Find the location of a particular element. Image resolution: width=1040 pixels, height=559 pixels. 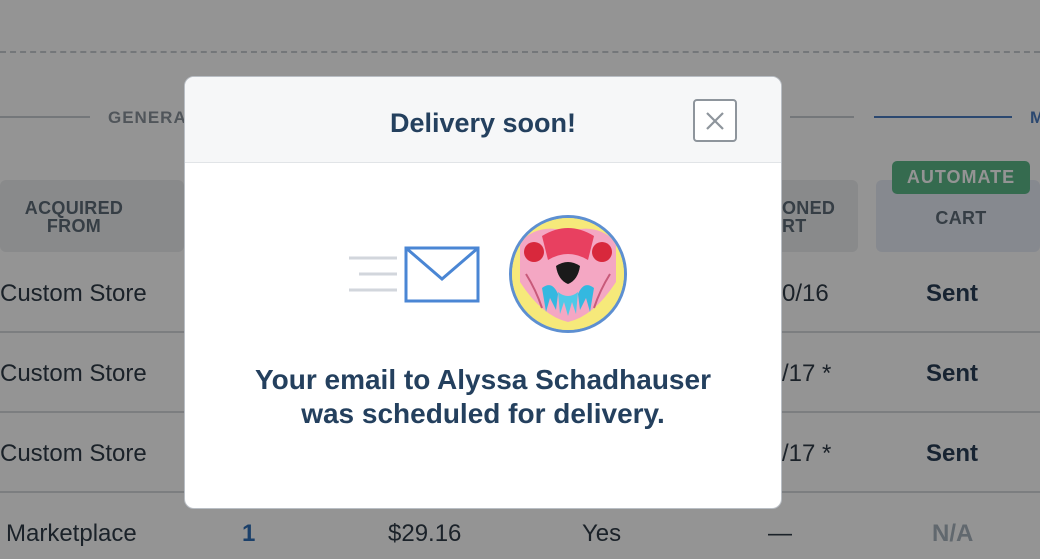

avatar is located at coordinates (568, 274).